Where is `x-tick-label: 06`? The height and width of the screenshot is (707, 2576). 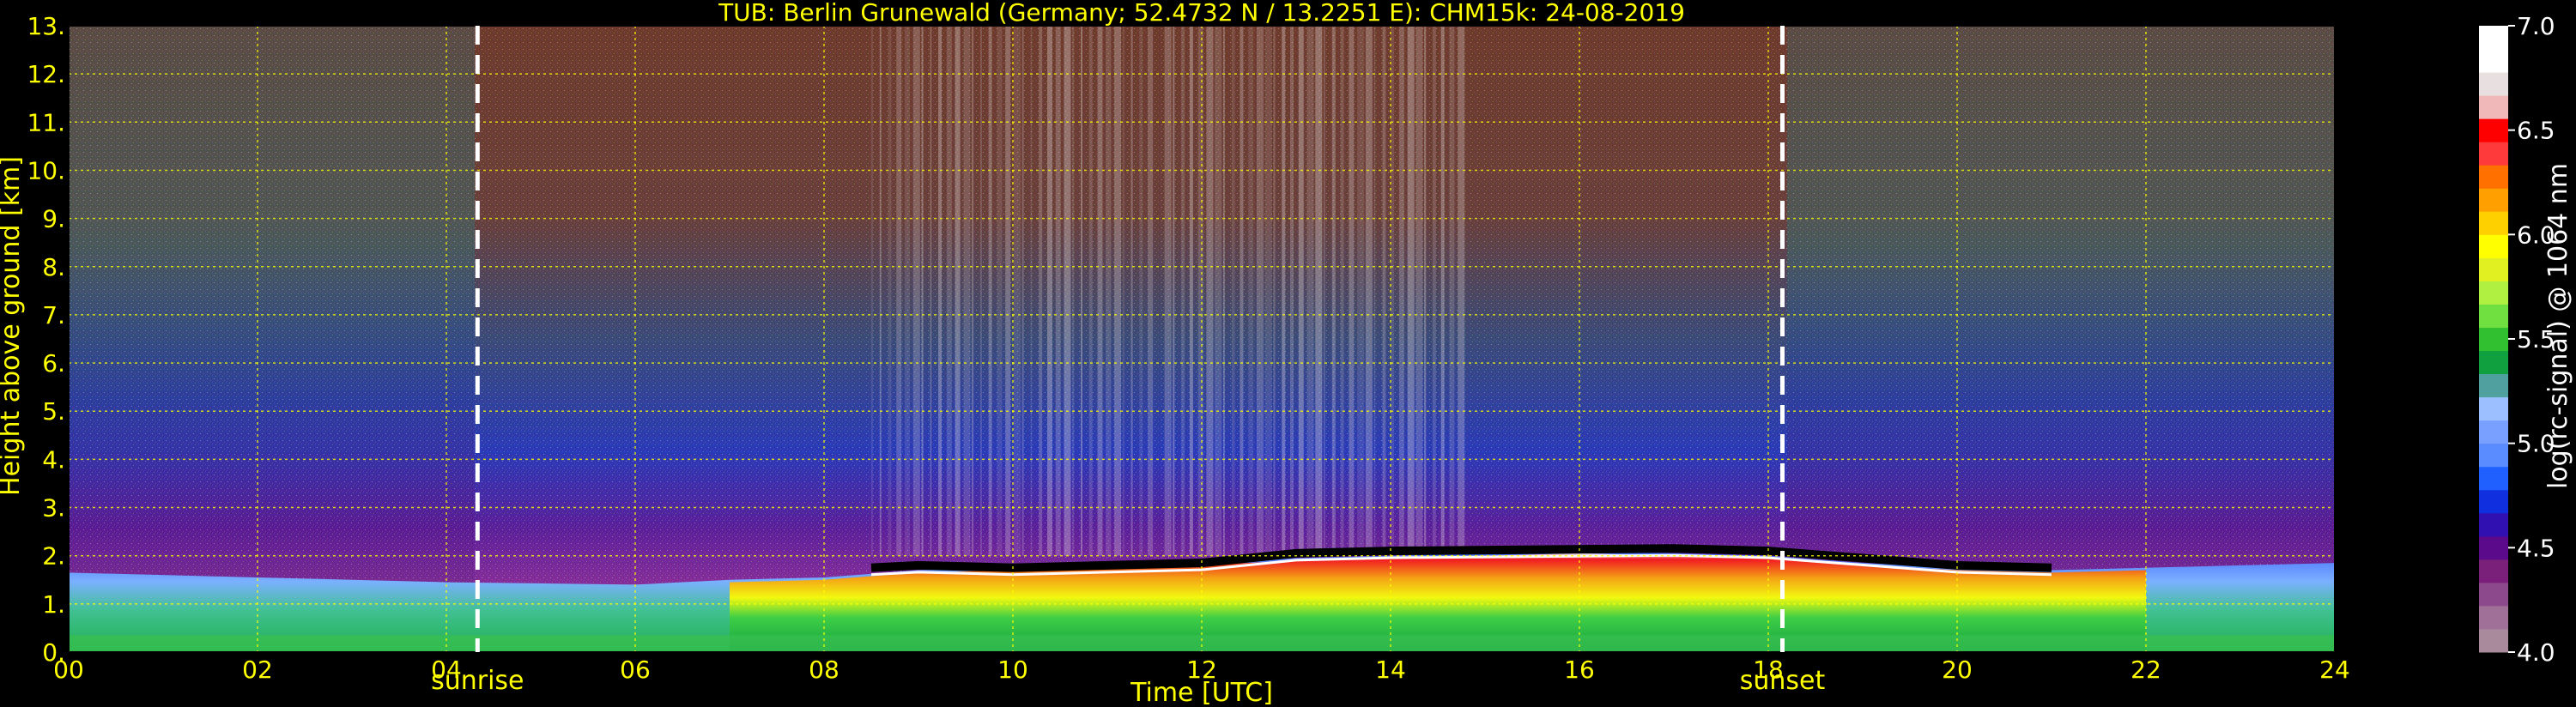 x-tick-label: 06 is located at coordinates (635, 670).